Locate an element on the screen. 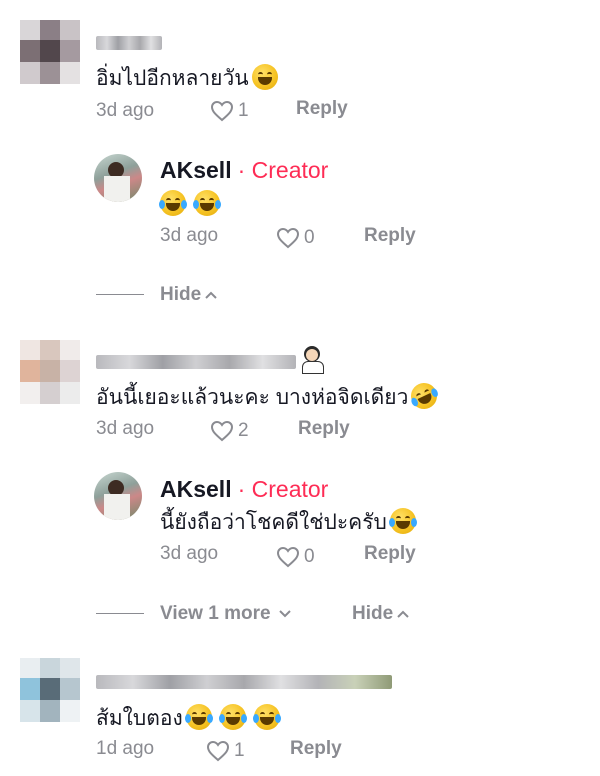 The width and height of the screenshot is (600, 776). chevron-down-icon is located at coordinates (284, 614).